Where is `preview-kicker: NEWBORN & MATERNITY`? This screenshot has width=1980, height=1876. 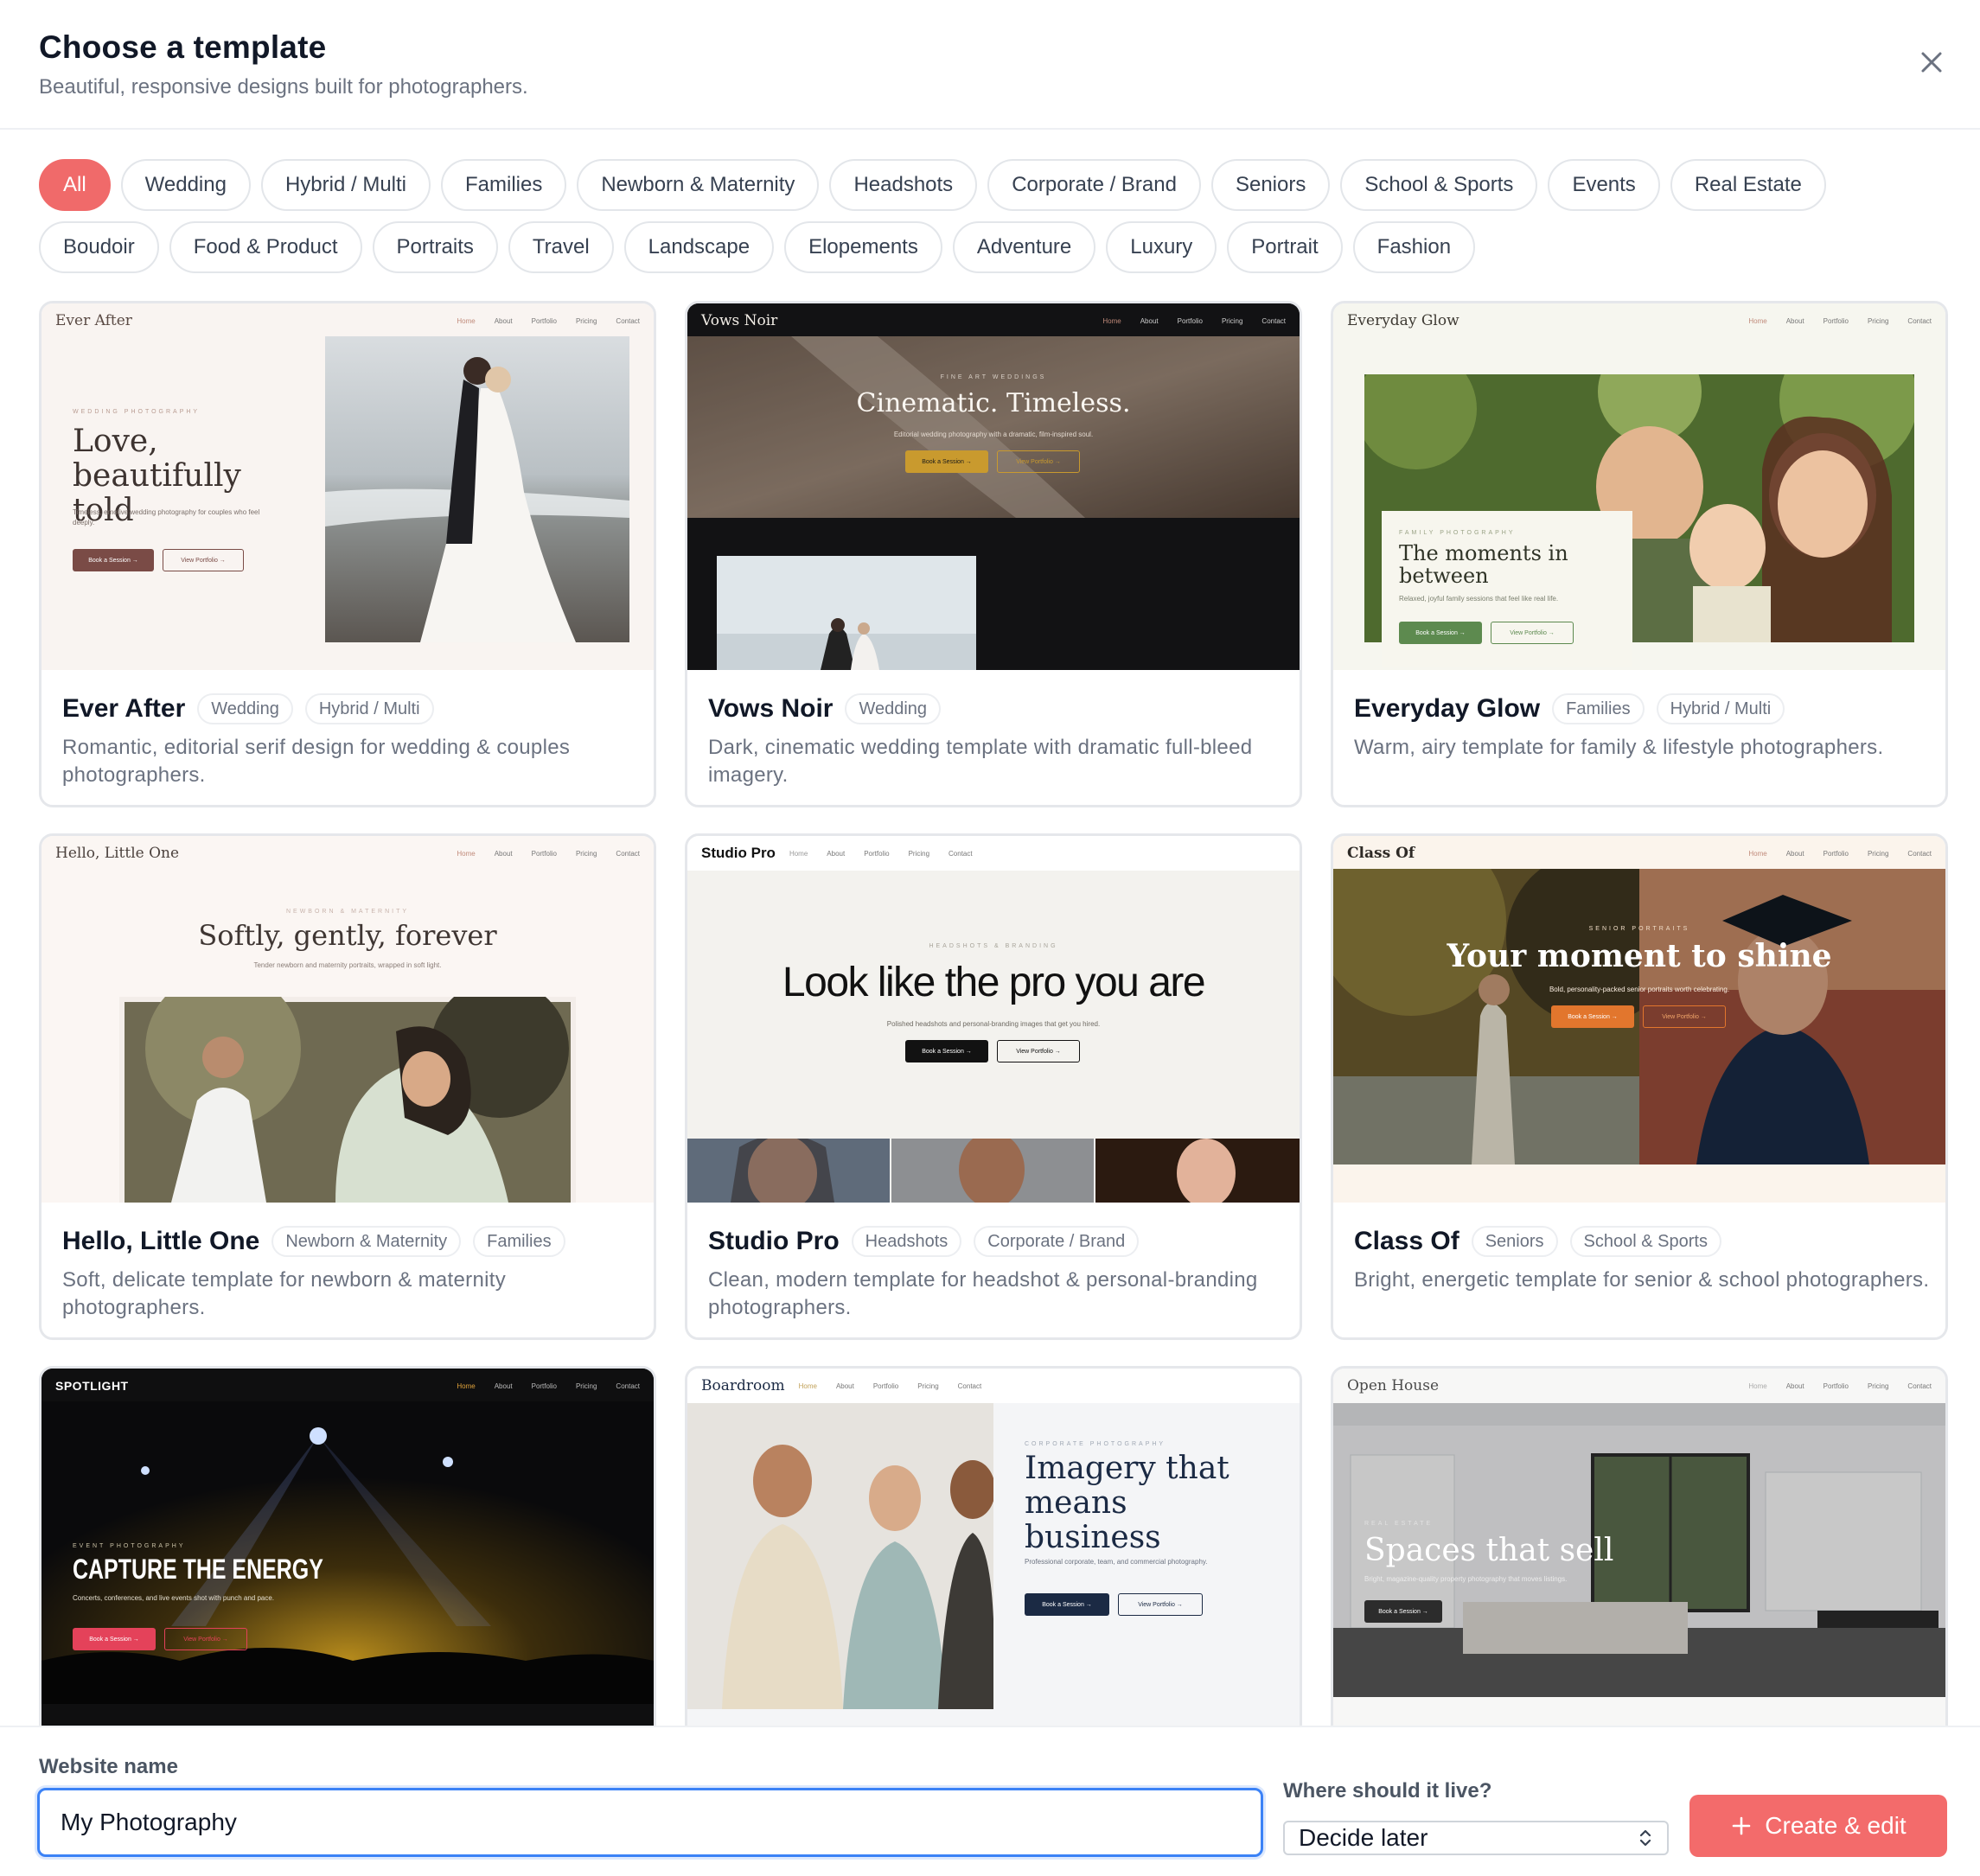 preview-kicker: NEWBORN & MATERNITY is located at coordinates (347, 912).